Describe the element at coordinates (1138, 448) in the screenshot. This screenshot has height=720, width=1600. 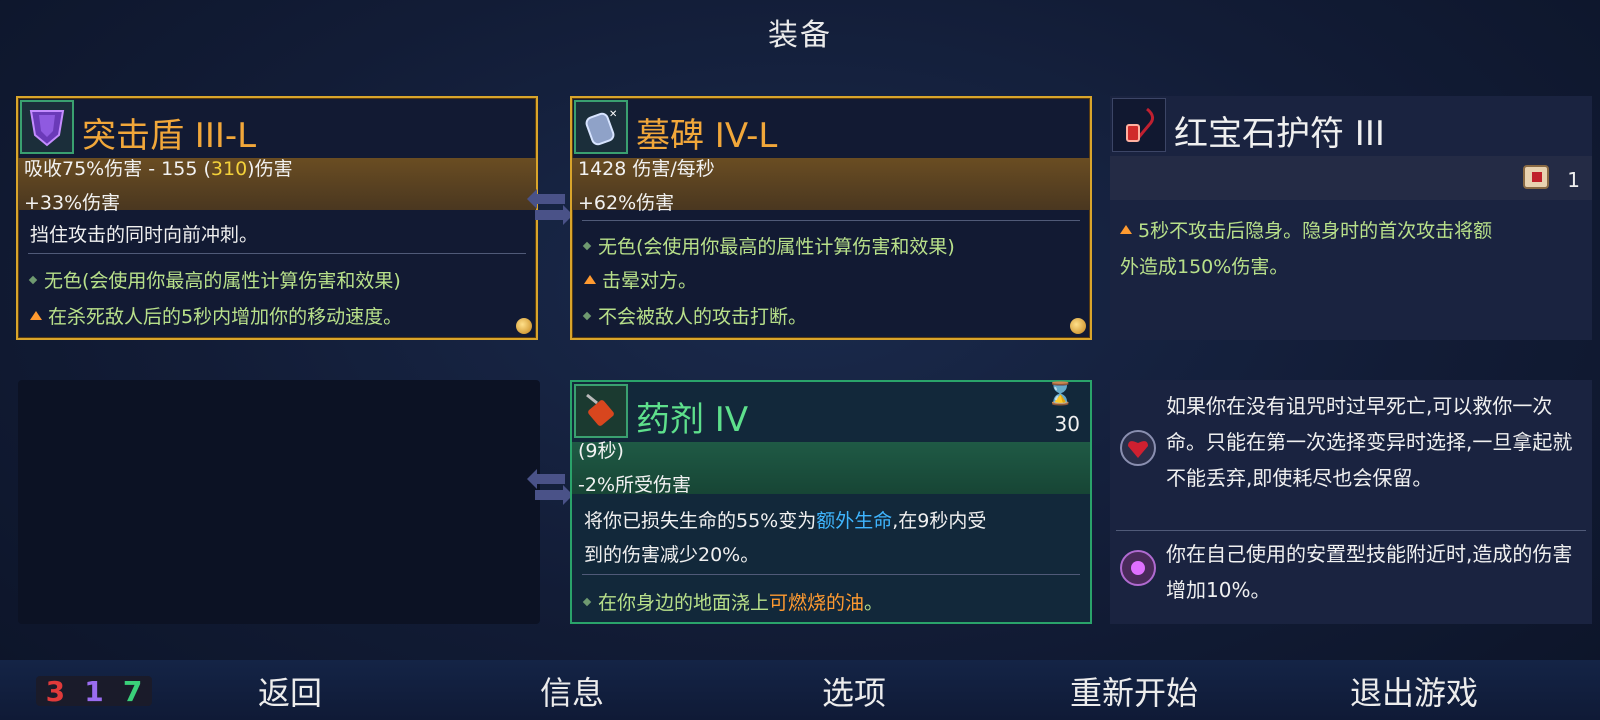
I see `heart-mutation-icon` at that location.